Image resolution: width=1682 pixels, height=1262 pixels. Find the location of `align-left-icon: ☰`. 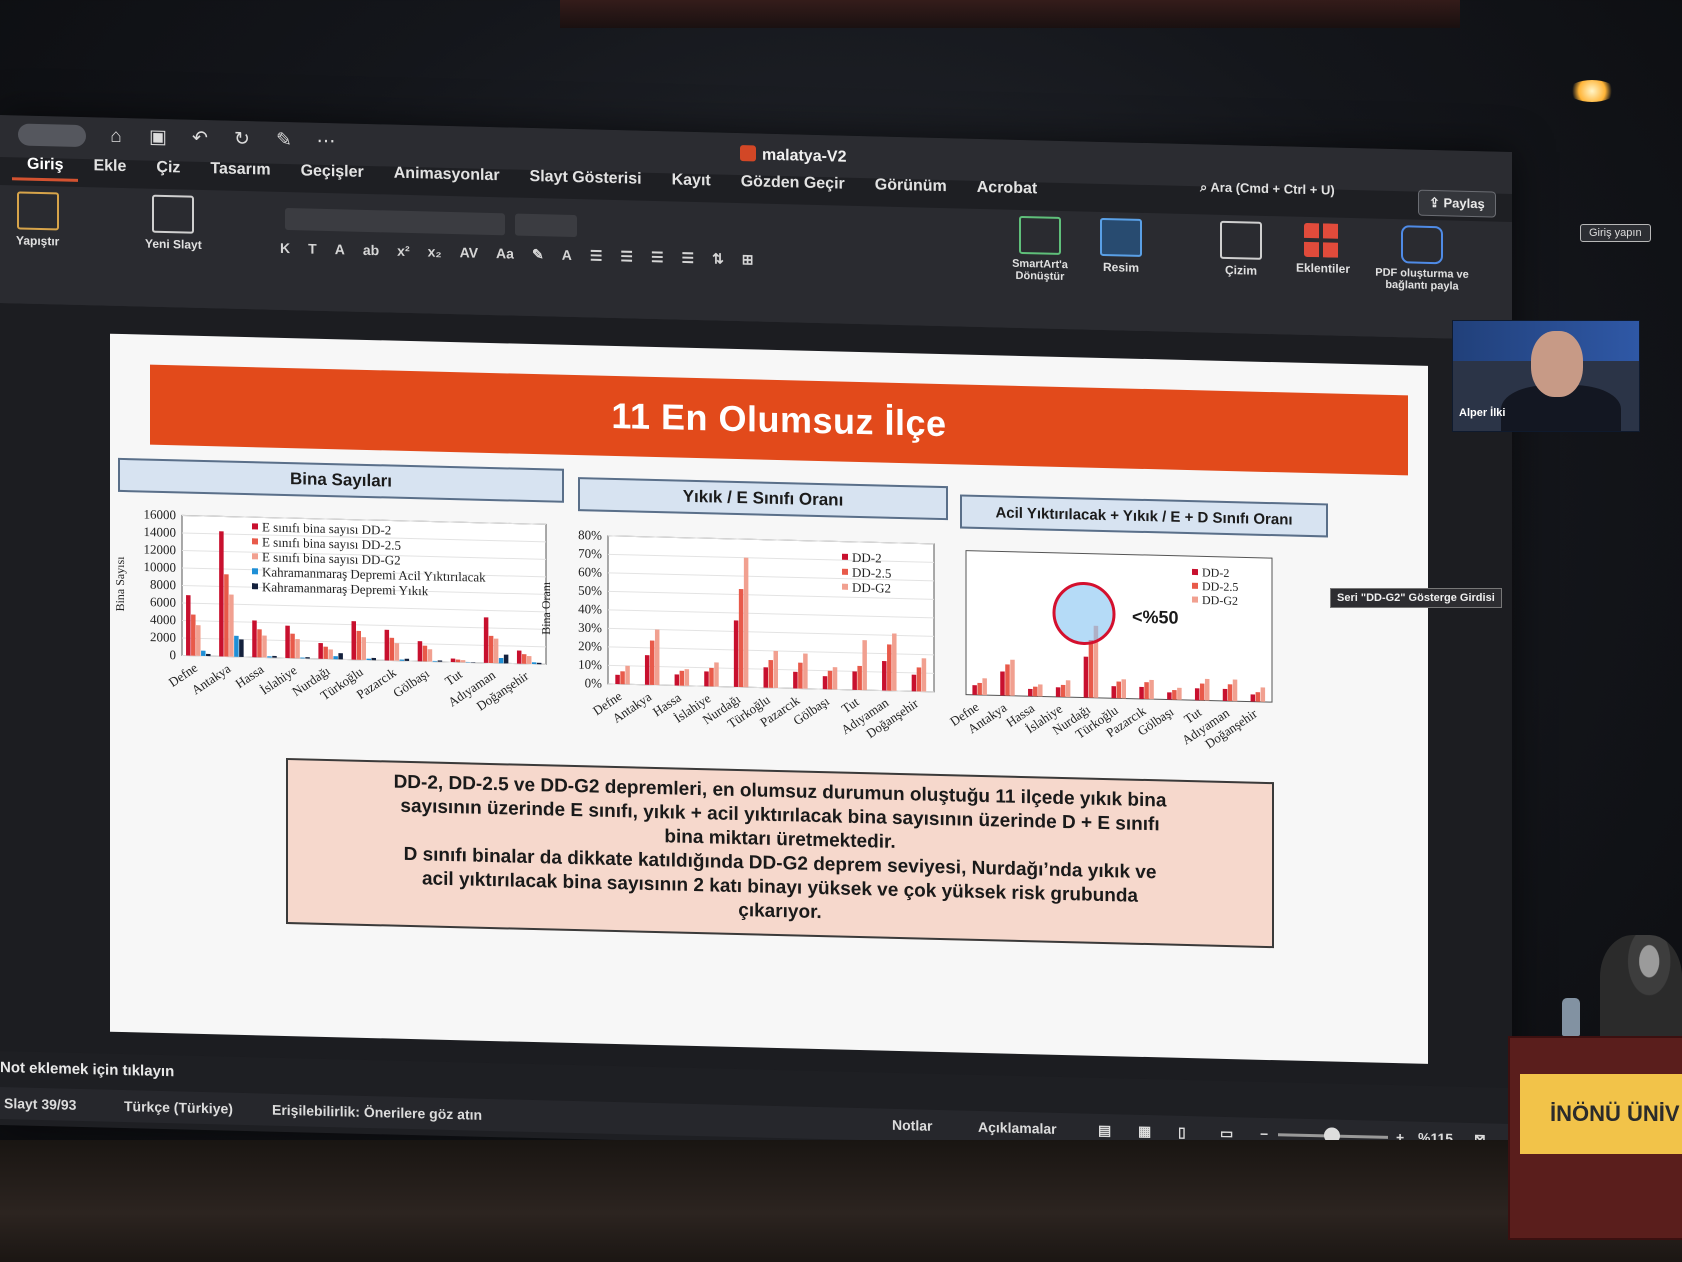

align-left-icon: ☰ is located at coordinates (596, 255).